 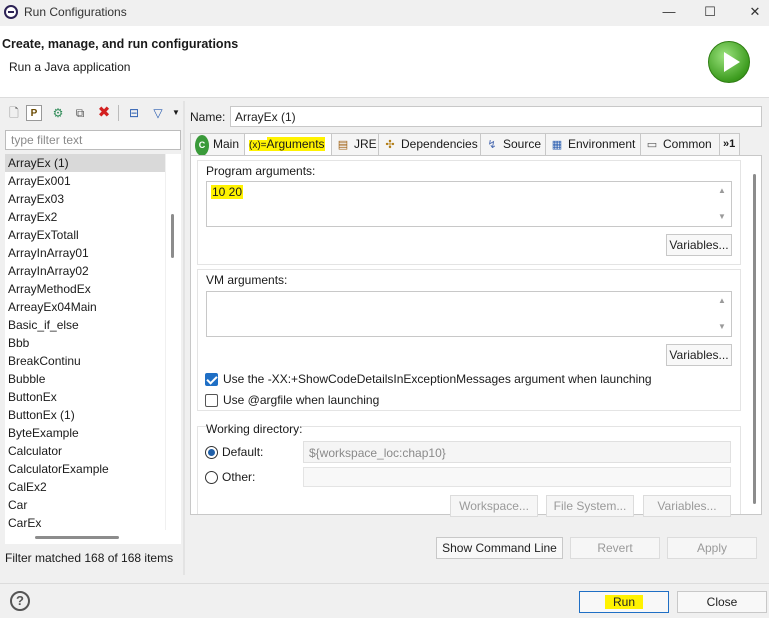 I want to click on list-item: BreakContinu, so click(x=85, y=361).